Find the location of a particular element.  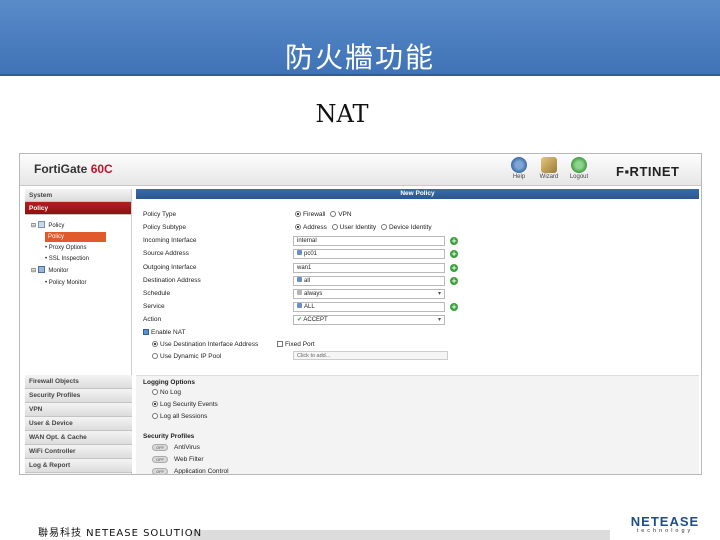

web-filter-toggle-row: OFF Web Filter is located at coordinates (178, 459).